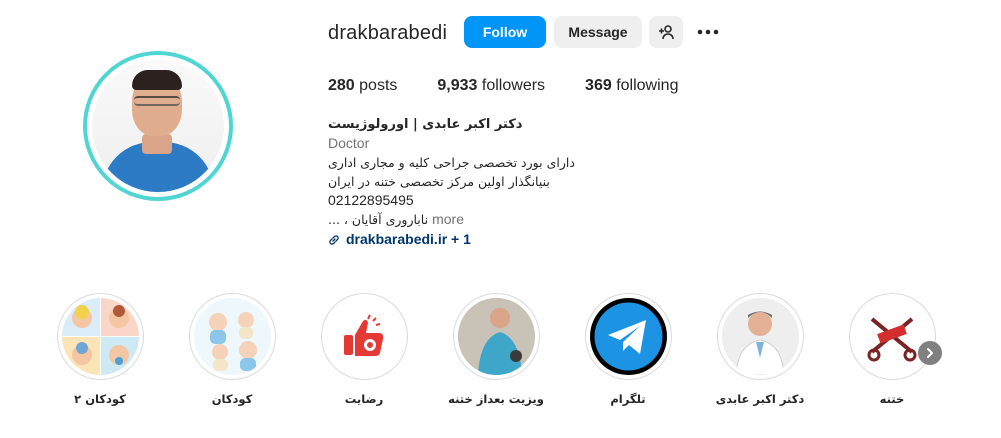 Image resolution: width=1001 pixels, height=438 pixels. Describe the element at coordinates (448, 219) in the screenshot. I see `bio-more-link: more` at that location.